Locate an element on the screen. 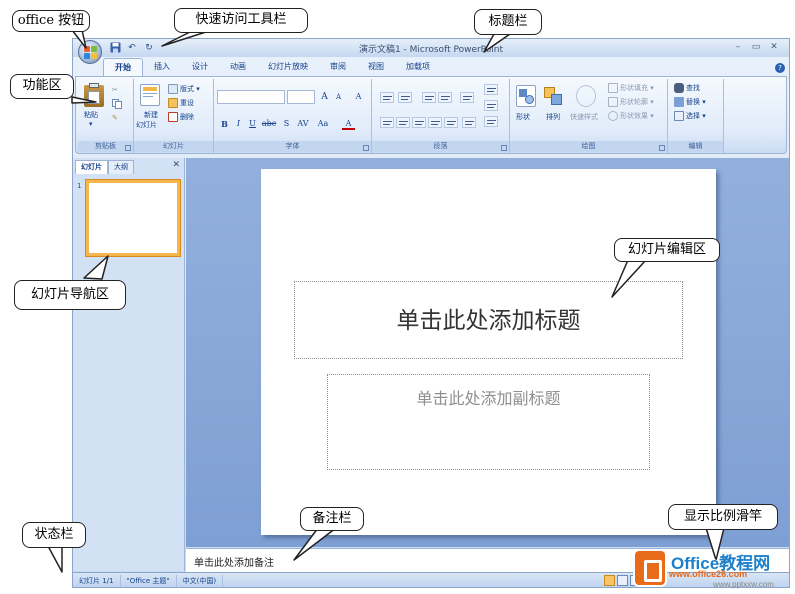 The height and width of the screenshot is (594, 795). office-button is located at coordinates (90, 52).